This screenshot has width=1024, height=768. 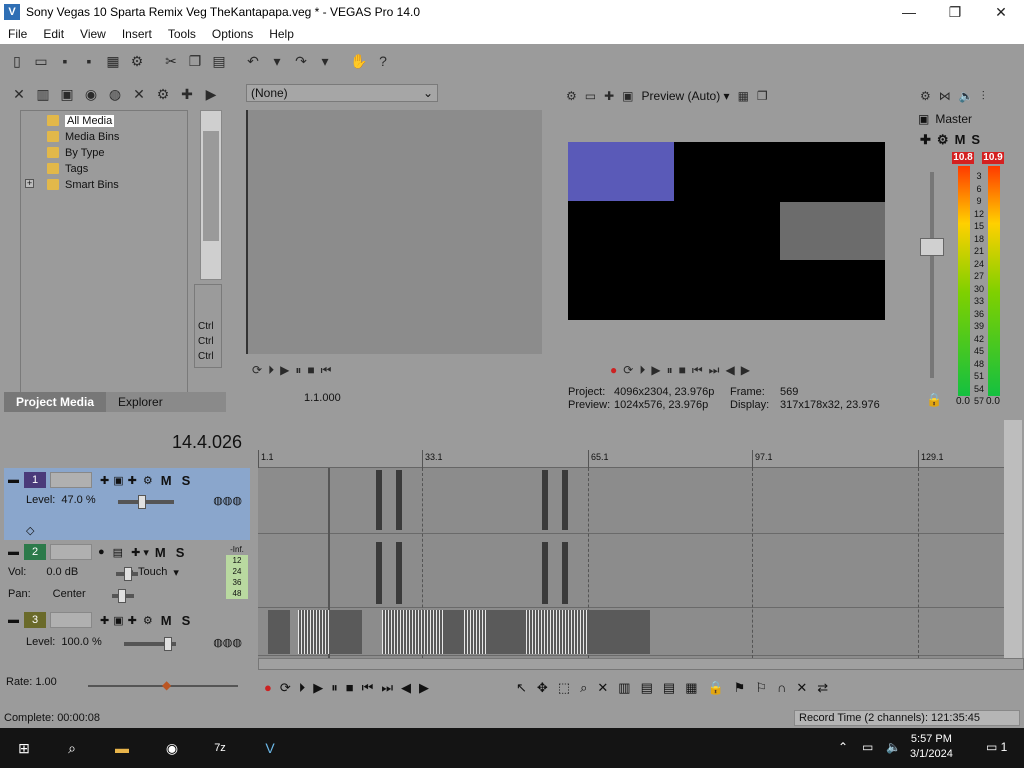 What do you see at coordinates (118, 552) in the screenshot?
I see `invert-phase-icon: ▤` at bounding box center [118, 552].